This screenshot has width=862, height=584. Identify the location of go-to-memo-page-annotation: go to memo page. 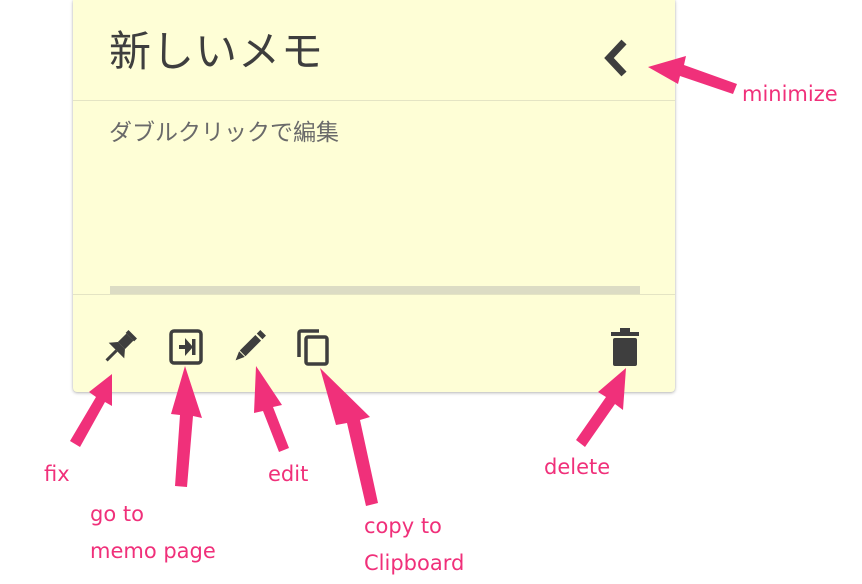
(153, 533).